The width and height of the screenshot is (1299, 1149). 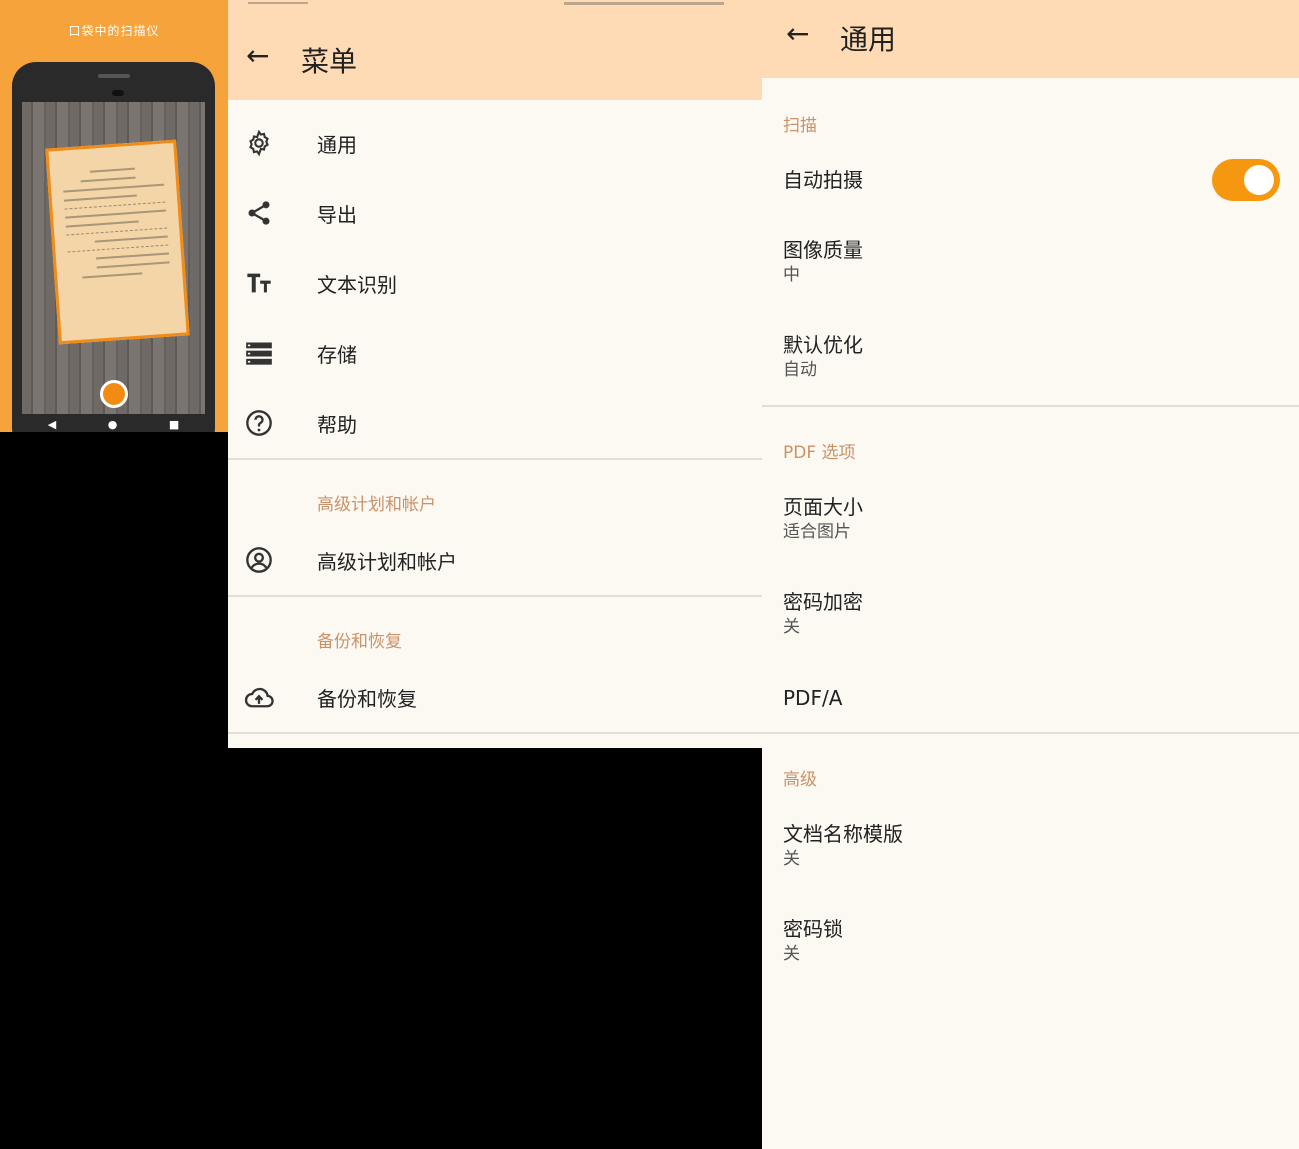 What do you see at coordinates (868, 39) in the screenshot?
I see `page-title: 通用` at bounding box center [868, 39].